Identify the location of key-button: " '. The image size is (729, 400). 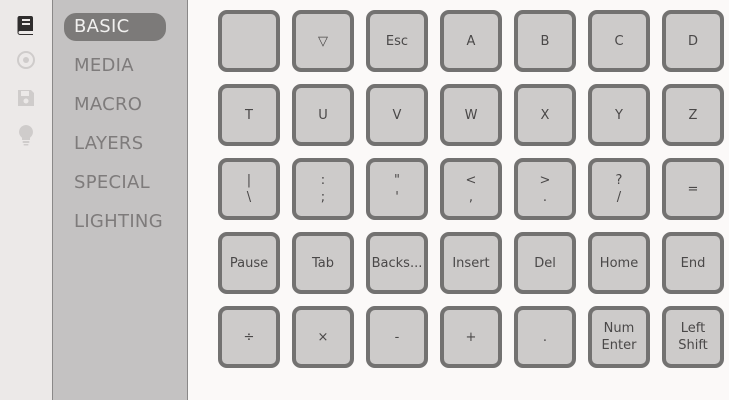
(397, 189).